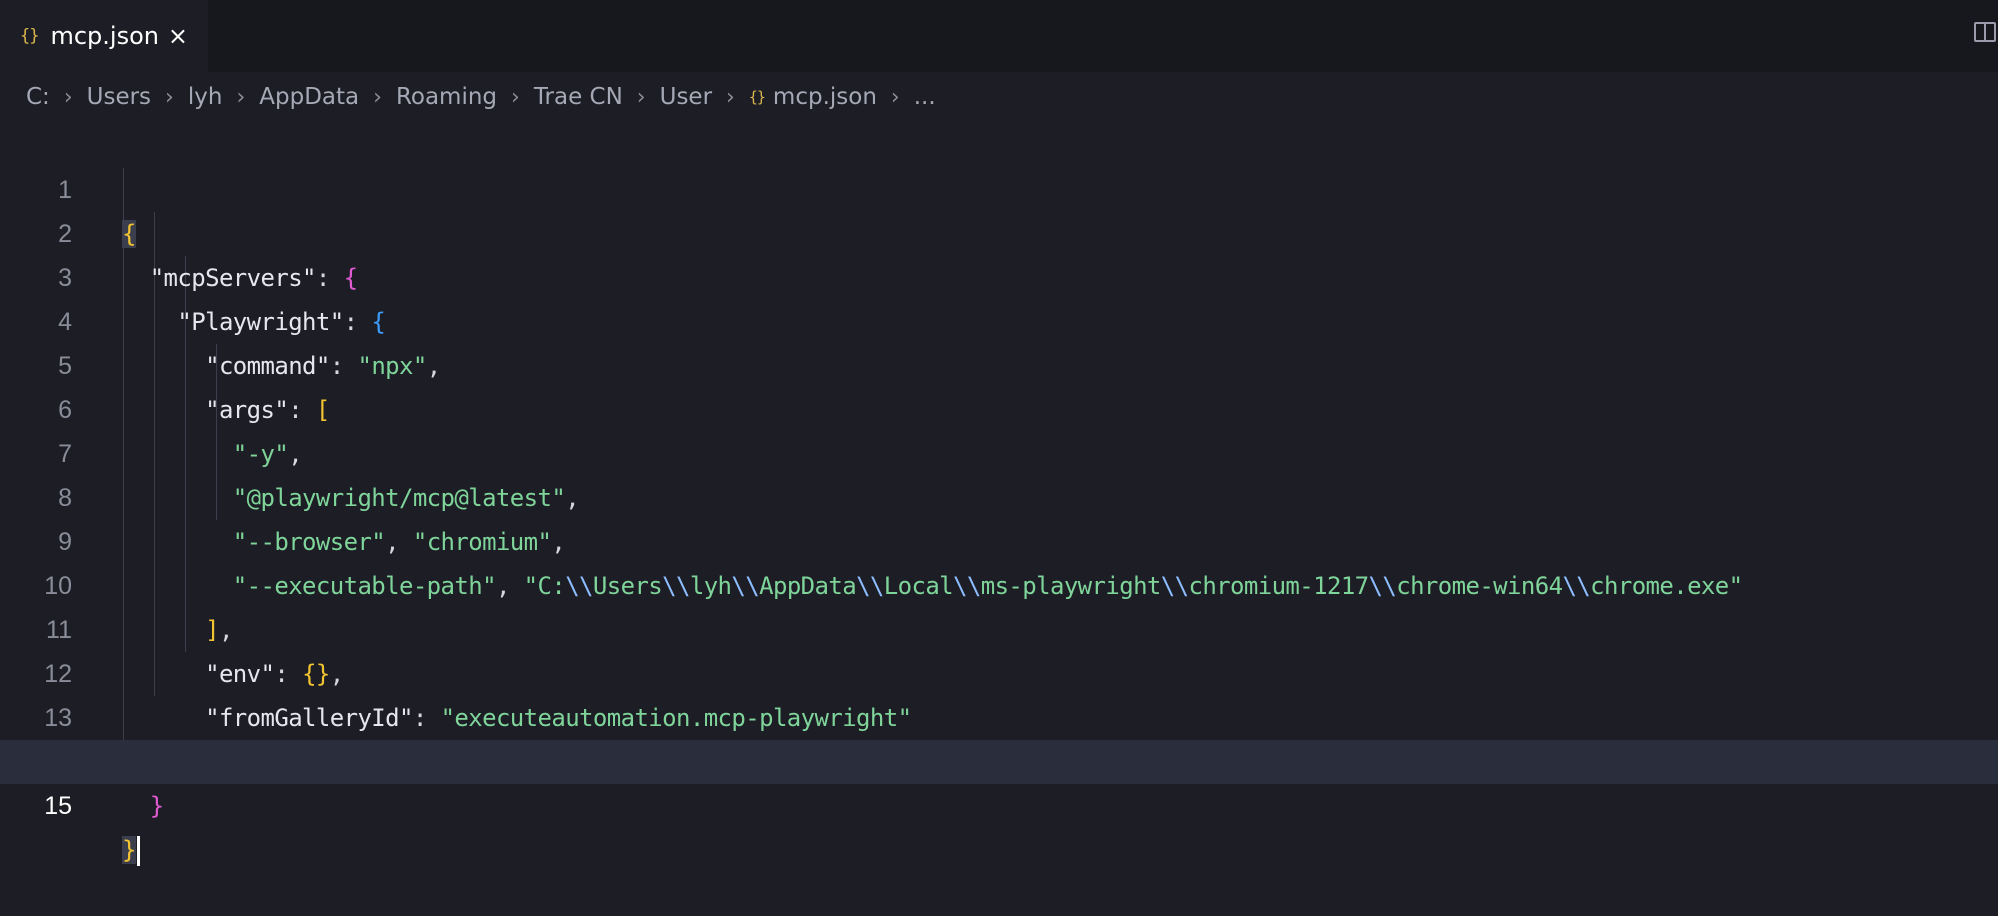  What do you see at coordinates (999, 274) in the screenshot?
I see `code-line: 3 "Playwright": {` at bounding box center [999, 274].